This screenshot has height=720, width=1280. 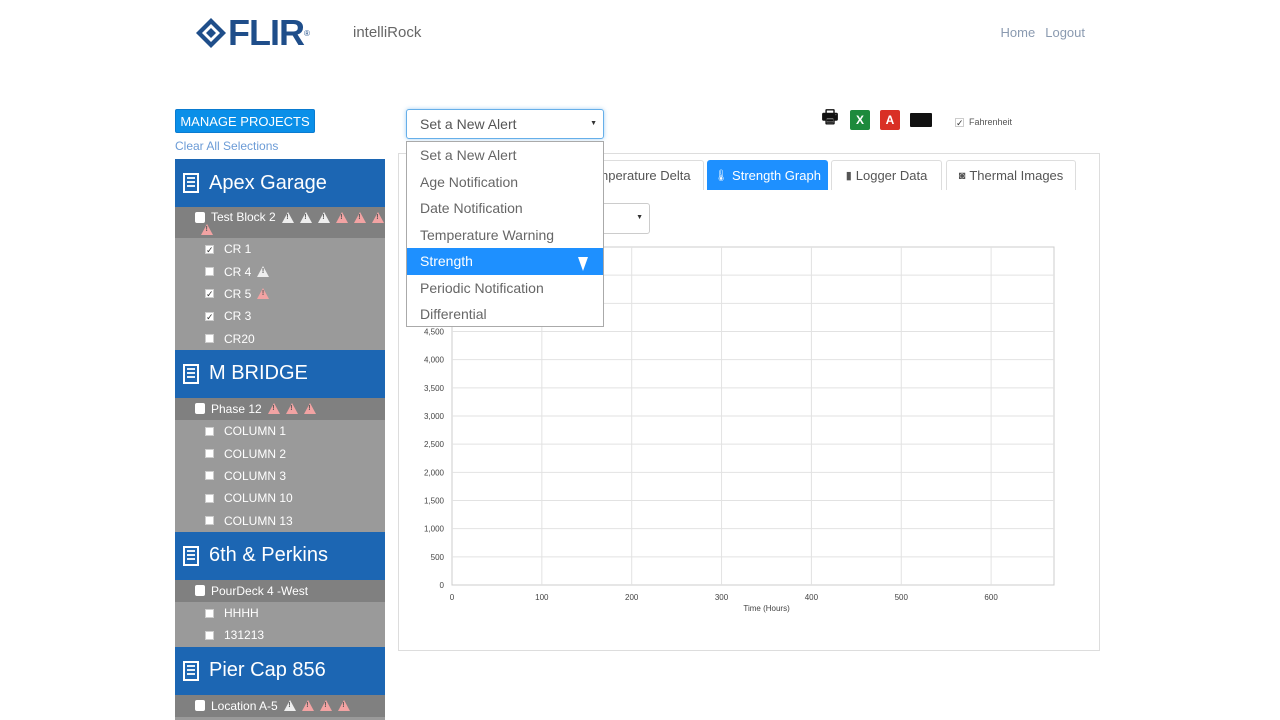 I want to click on alert-option: Periodic Notification, so click(x=505, y=288).